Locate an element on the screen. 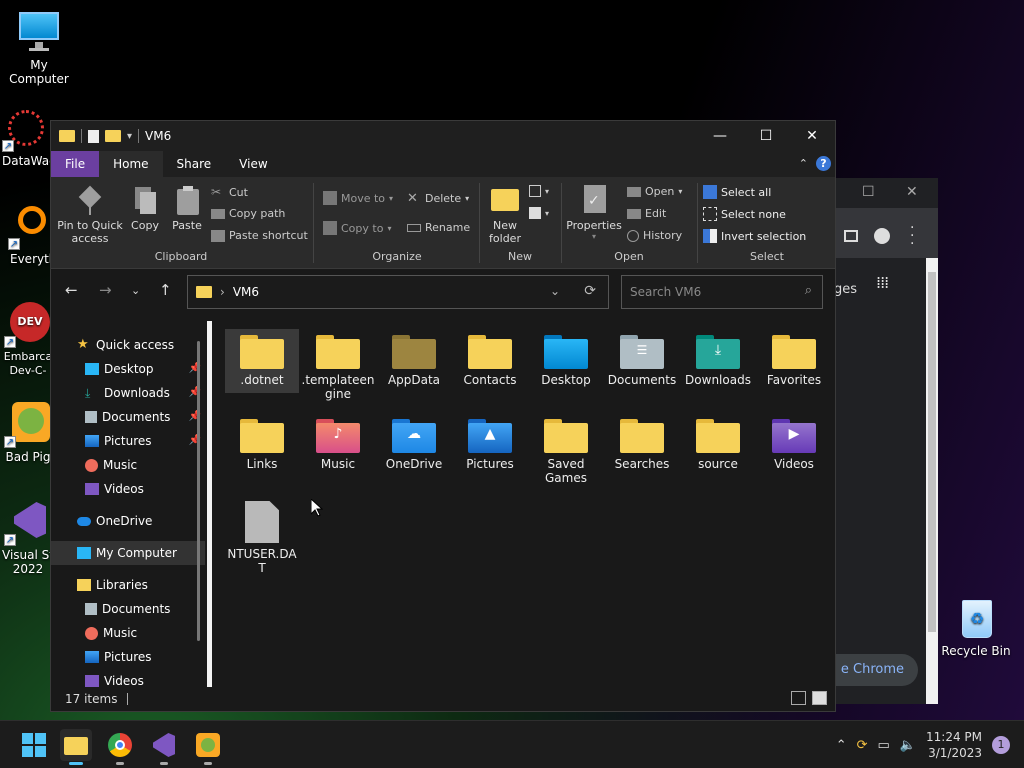  up-arrow-icon: ↑ is located at coordinates (165, 290).